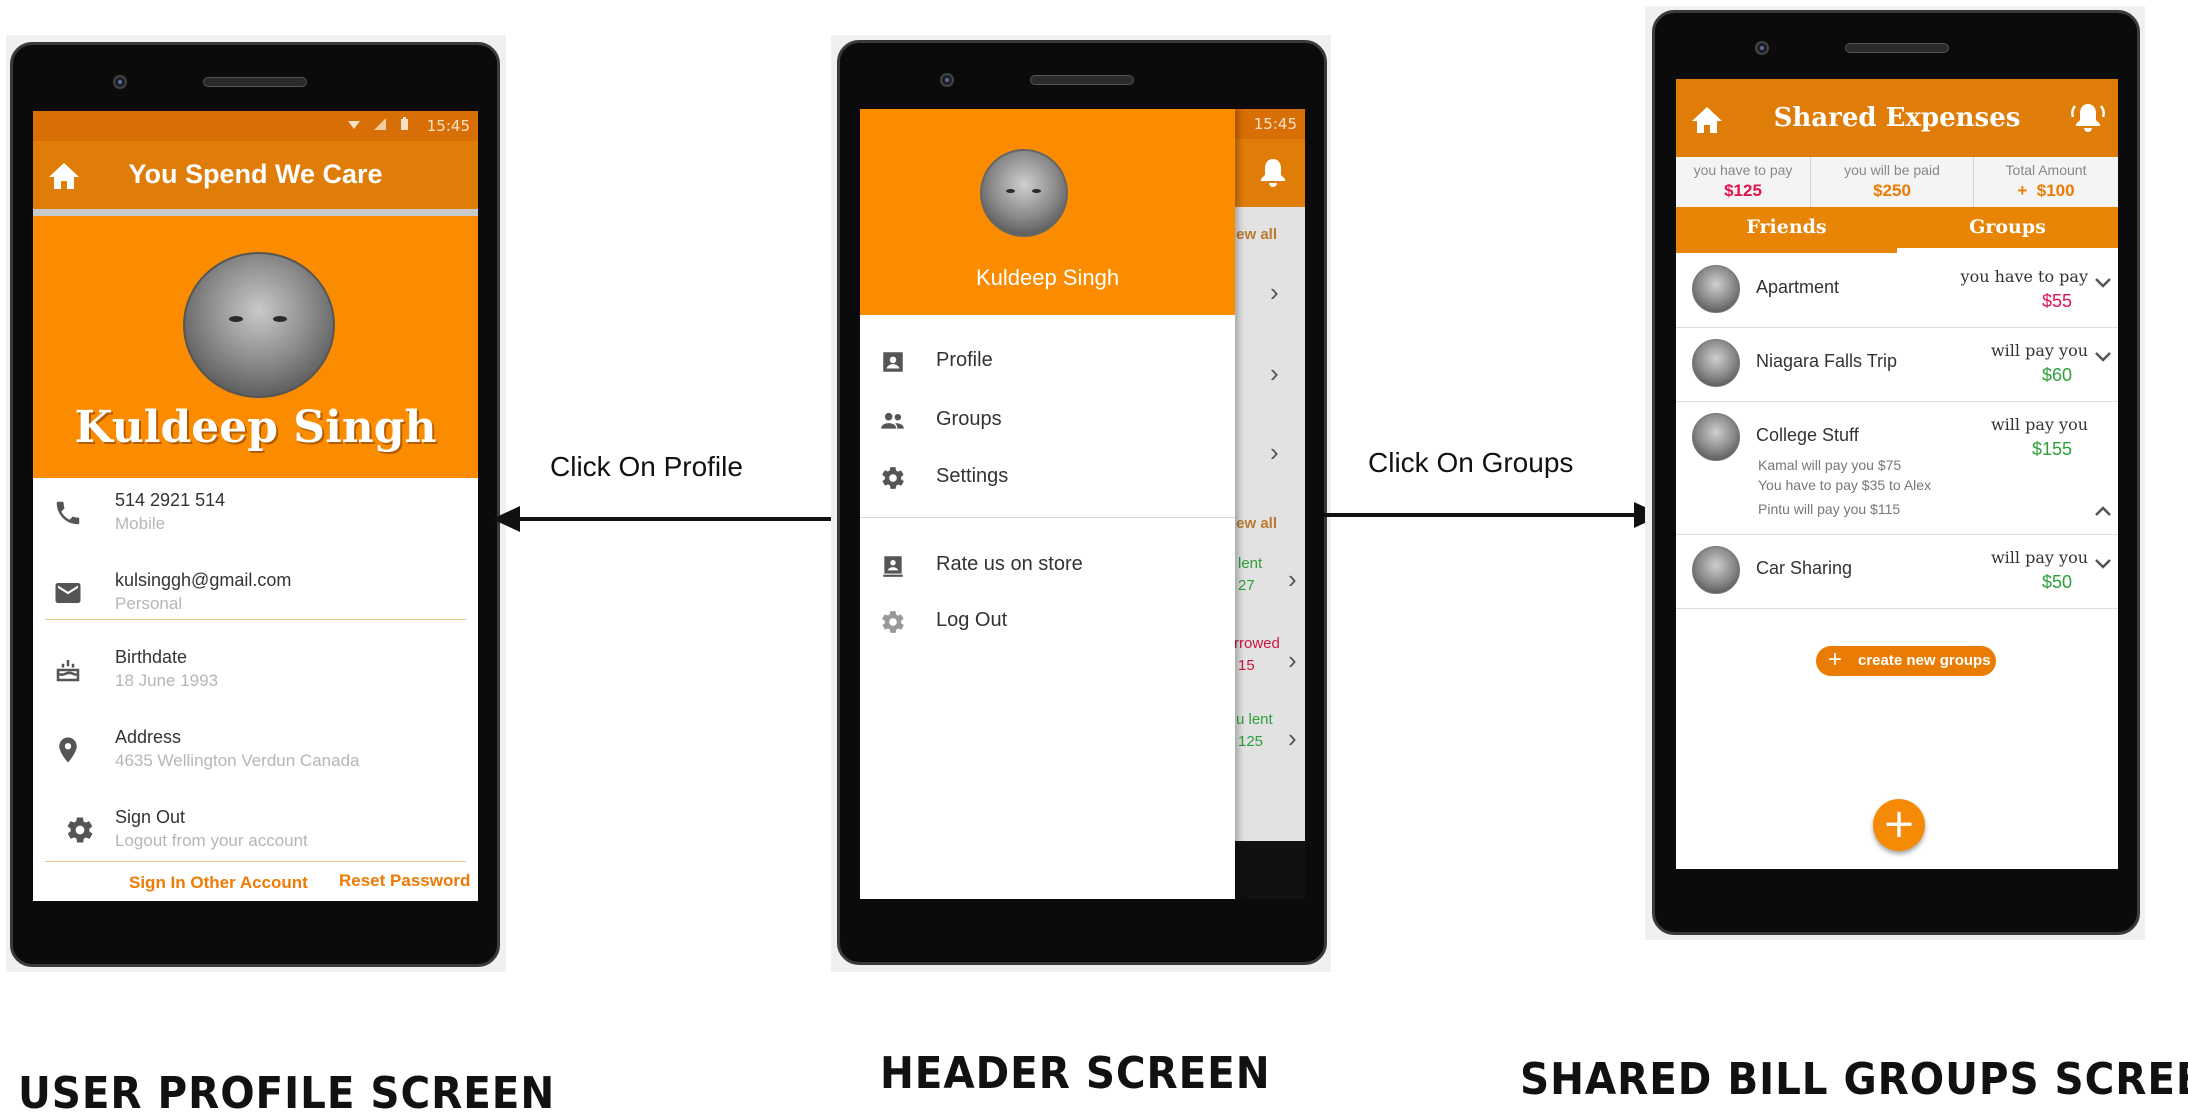 This screenshot has height=1119, width=2188. What do you see at coordinates (255, 82) in the screenshot?
I see `speaker-grille` at bounding box center [255, 82].